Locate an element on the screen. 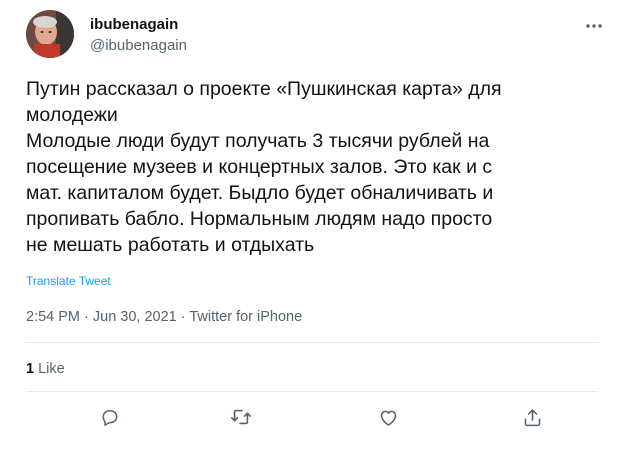 This screenshot has height=461, width=620. like-count-label: Like is located at coordinates (51, 369).